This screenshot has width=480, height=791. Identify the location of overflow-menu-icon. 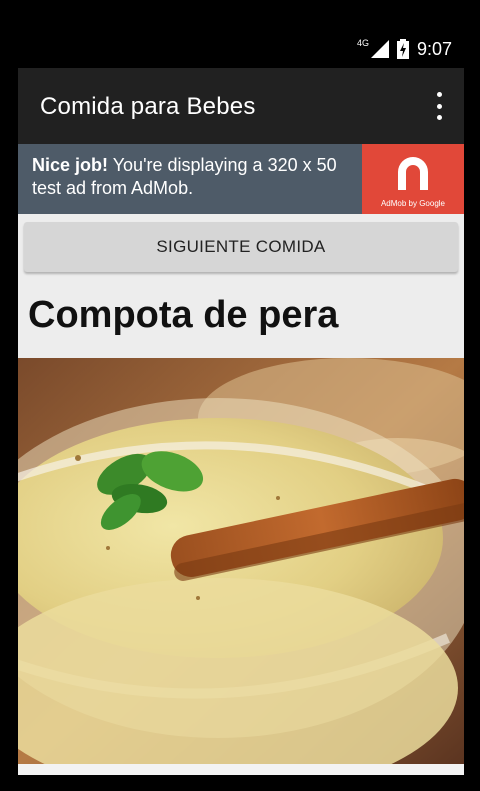
(439, 106).